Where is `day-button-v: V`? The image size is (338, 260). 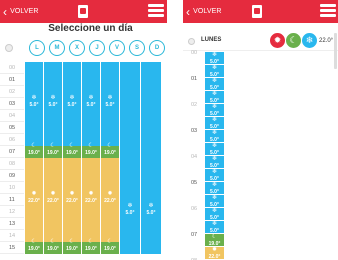 day-button-v: V is located at coordinates (117, 48).